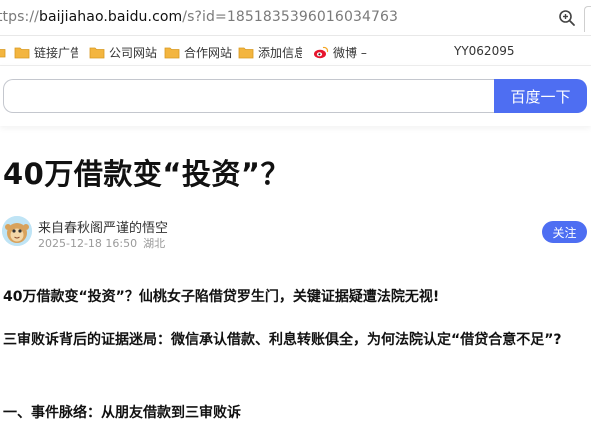  I want to click on bookmark-item: 链接广告, so click(46, 52).